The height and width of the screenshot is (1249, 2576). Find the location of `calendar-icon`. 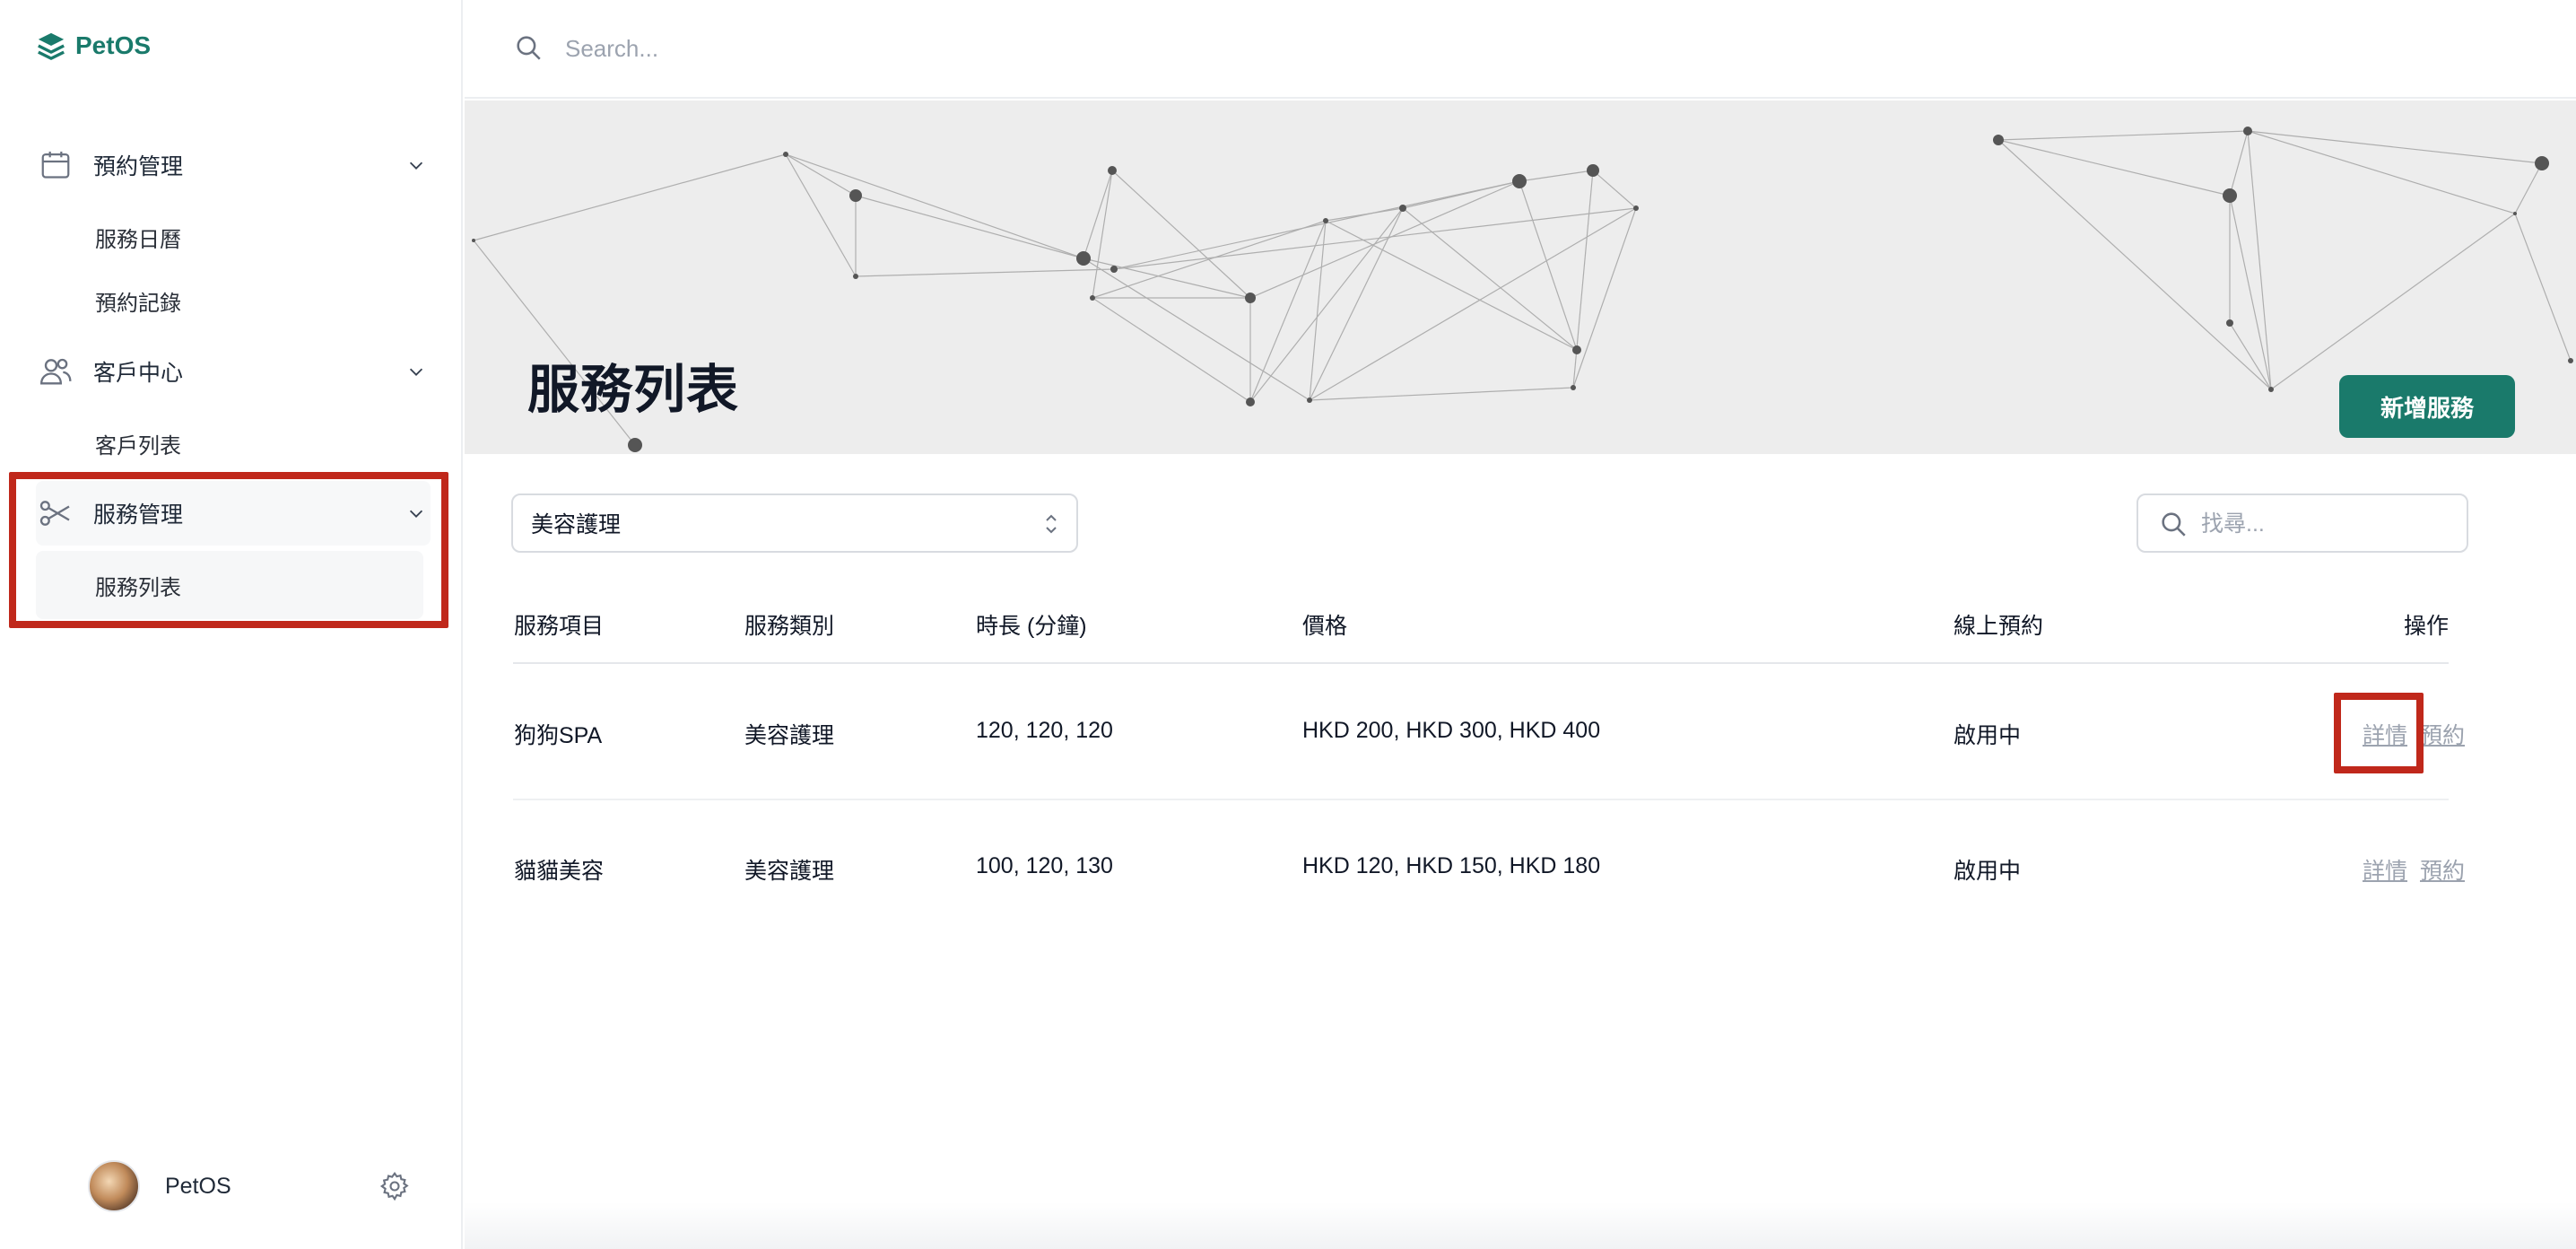

calendar-icon is located at coordinates (55, 165).